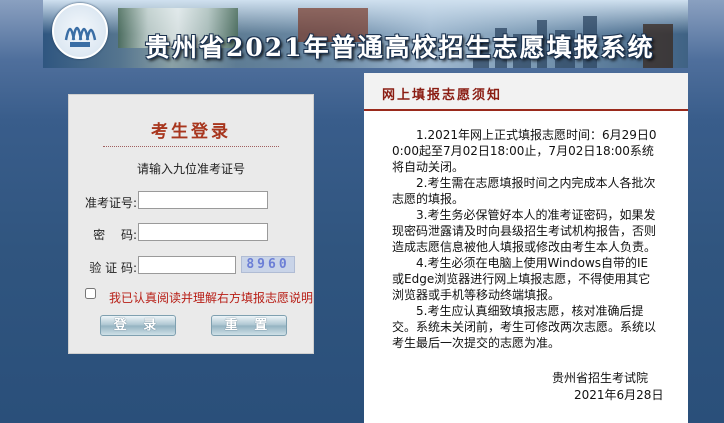 This screenshot has width=724, height=423. What do you see at coordinates (80, 31) in the screenshot?
I see `provincial-exam-logo-icon` at bounding box center [80, 31].